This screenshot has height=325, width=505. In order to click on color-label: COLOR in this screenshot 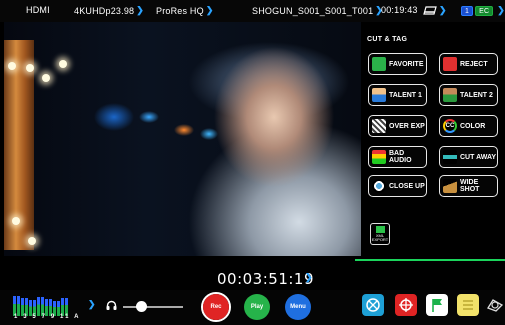, I will do `click(473, 126)`.